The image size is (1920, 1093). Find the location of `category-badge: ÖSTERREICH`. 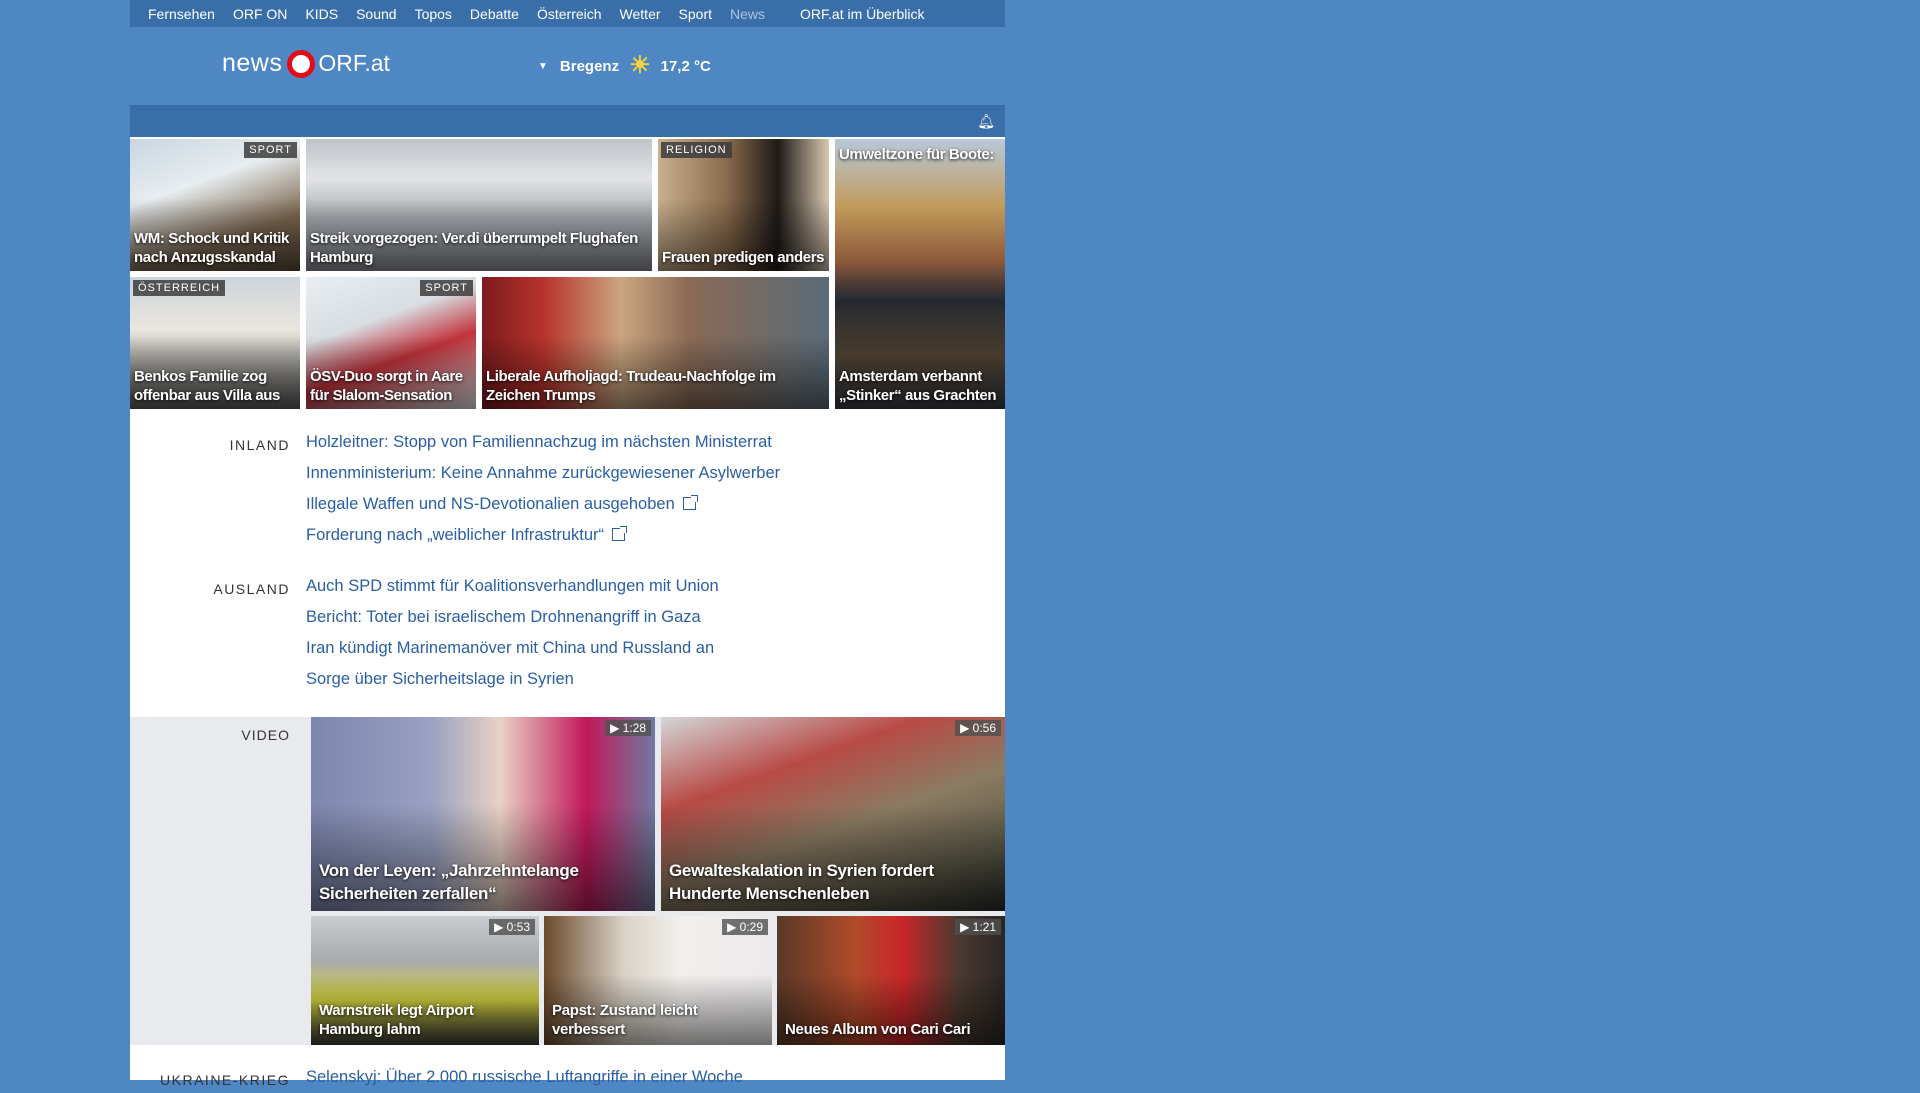

category-badge: ÖSTERREICH is located at coordinates (179, 288).